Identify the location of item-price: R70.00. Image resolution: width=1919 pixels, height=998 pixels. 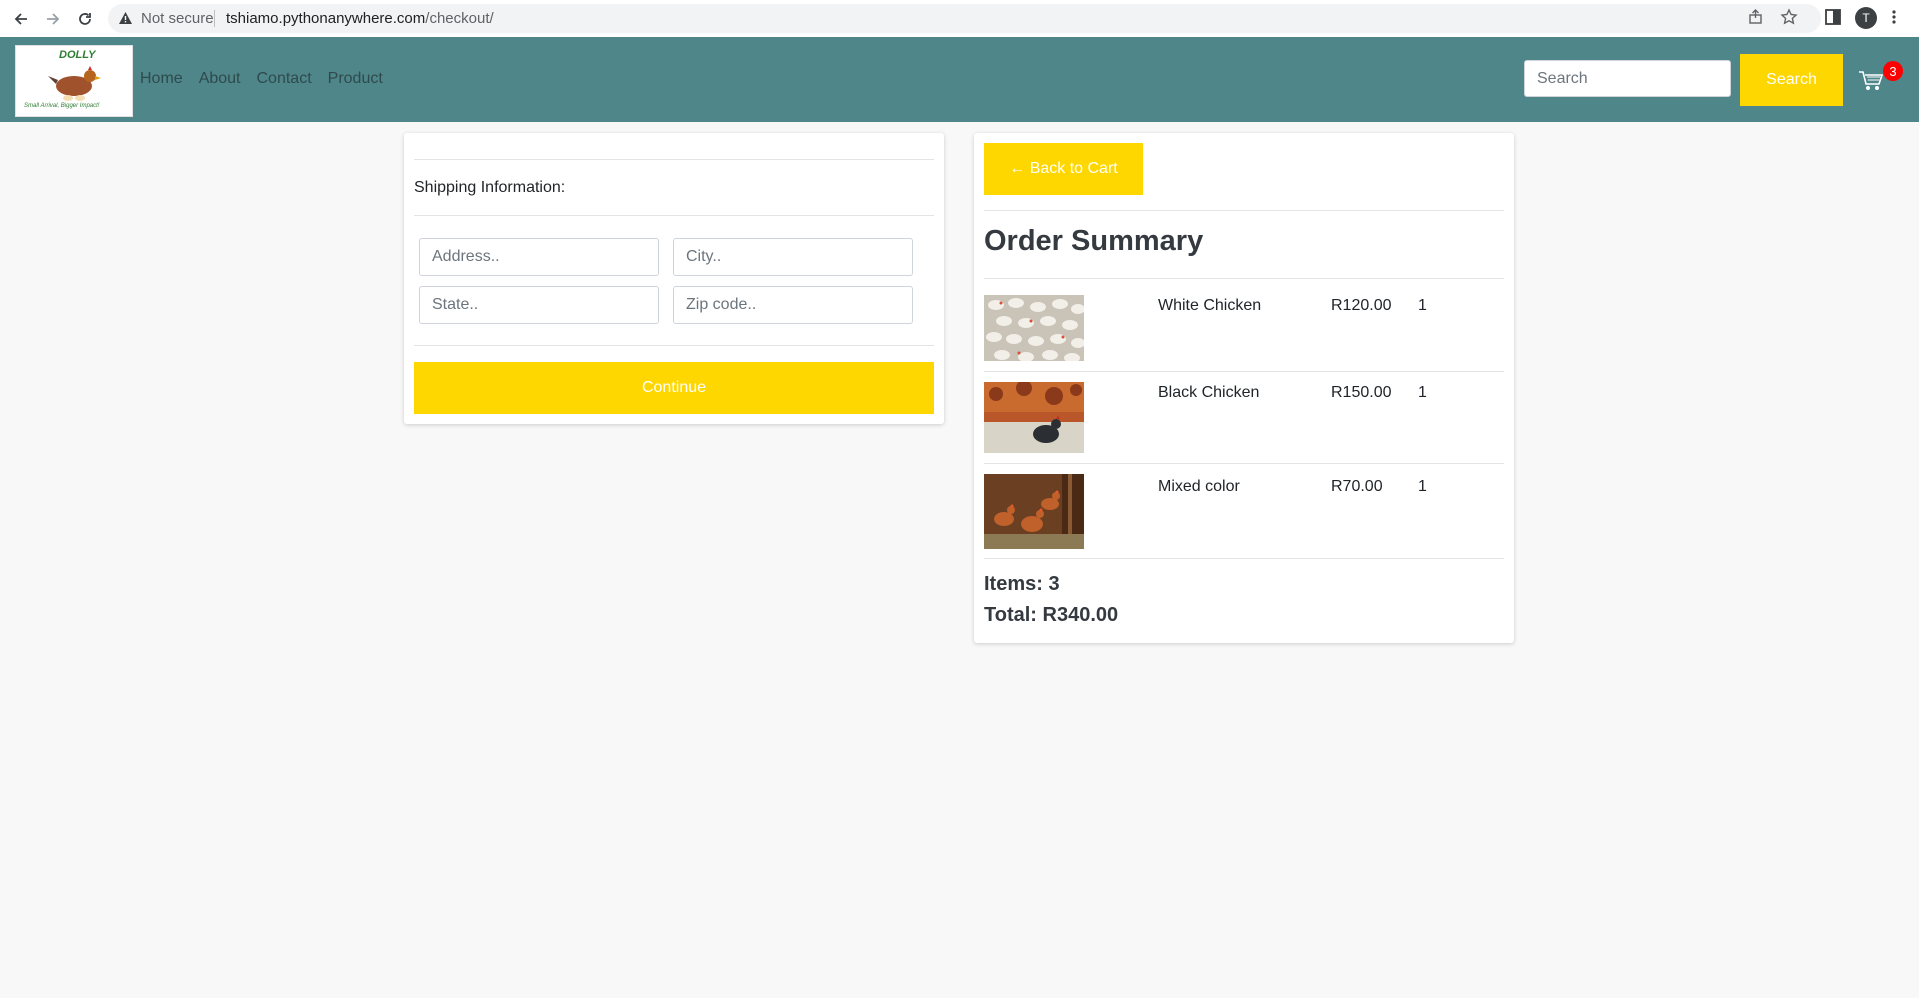
(1357, 486).